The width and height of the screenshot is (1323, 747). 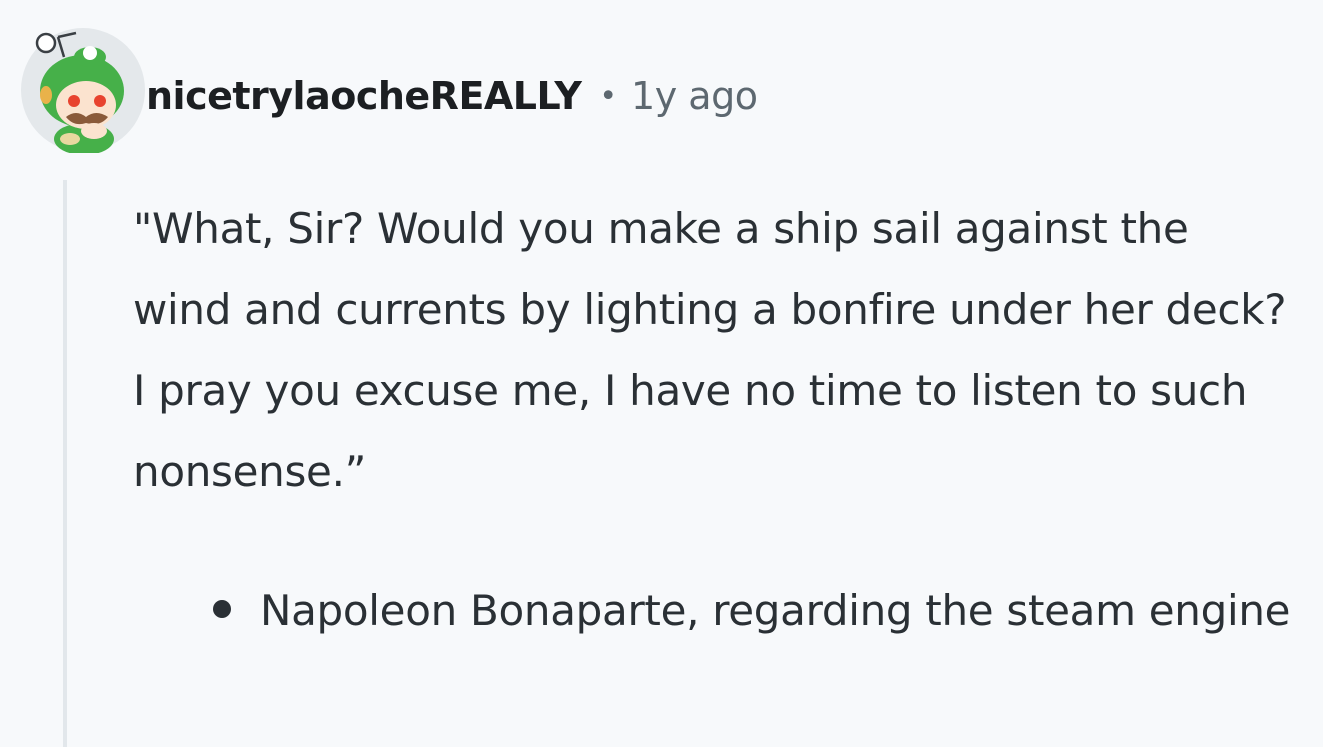 I want to click on user-avatar, so click(x=83, y=91).